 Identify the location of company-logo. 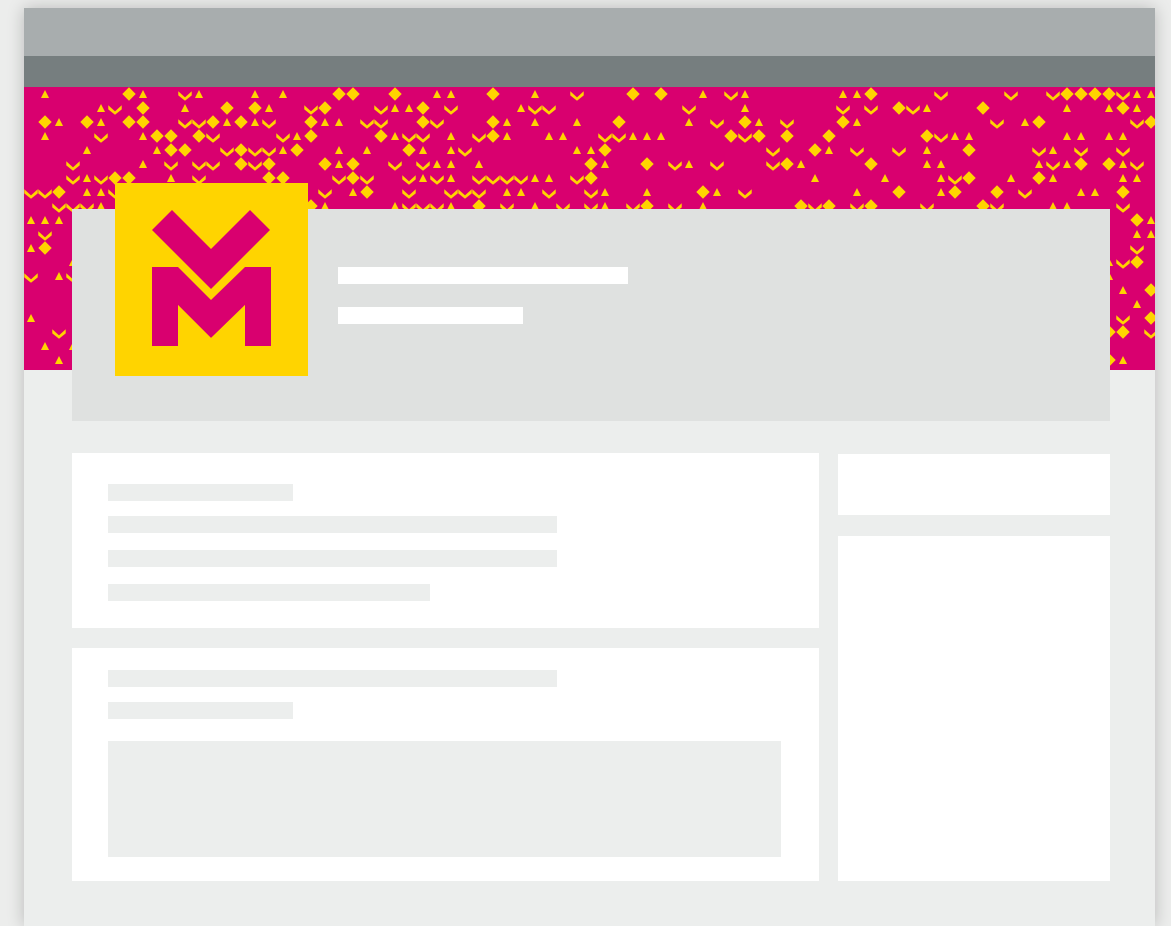
(211, 279).